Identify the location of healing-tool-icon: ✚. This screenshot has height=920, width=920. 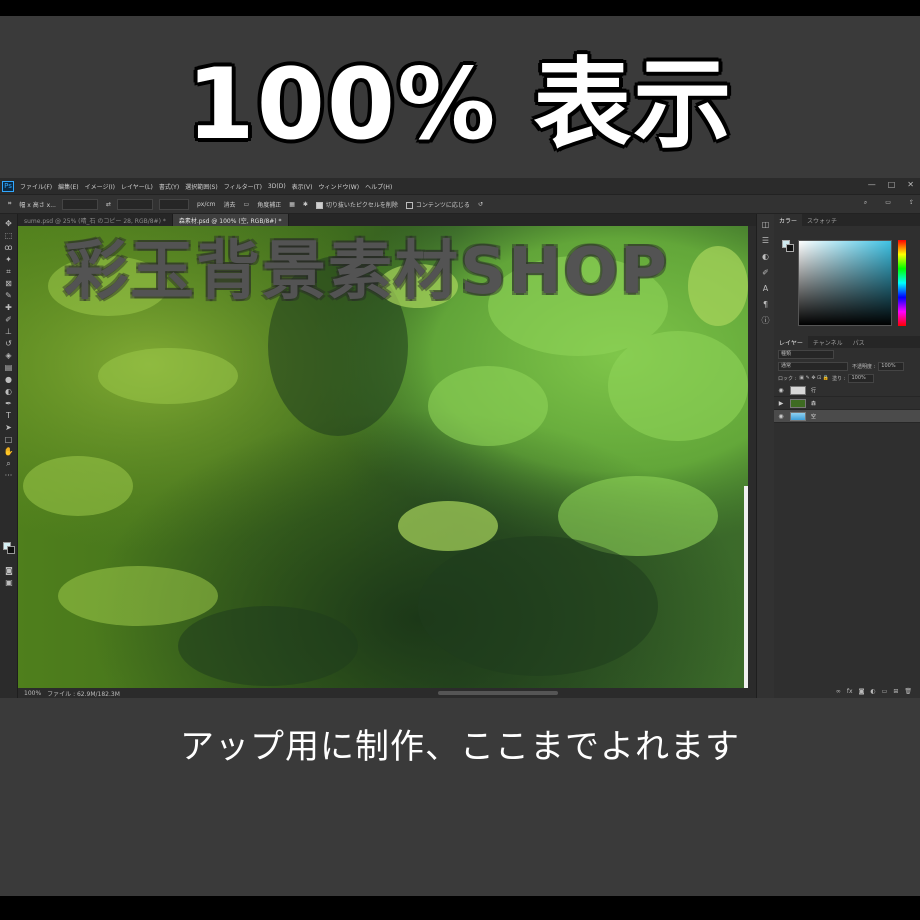
(9, 308).